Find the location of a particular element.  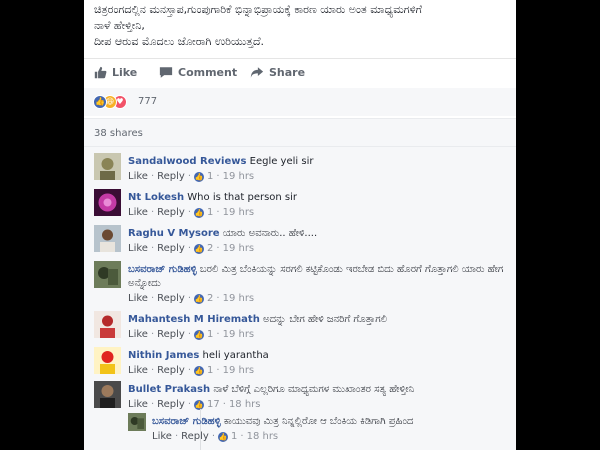

reactions-bar: 👍 😆 ♥ 777 is located at coordinates (300, 102).